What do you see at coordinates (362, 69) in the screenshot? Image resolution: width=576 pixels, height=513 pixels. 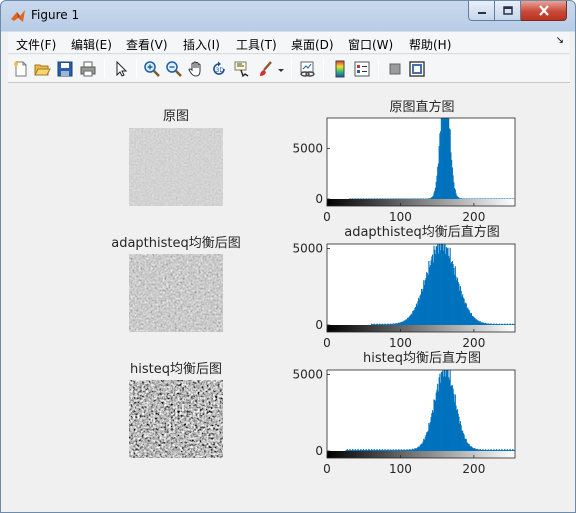 I see `legend-icon` at bounding box center [362, 69].